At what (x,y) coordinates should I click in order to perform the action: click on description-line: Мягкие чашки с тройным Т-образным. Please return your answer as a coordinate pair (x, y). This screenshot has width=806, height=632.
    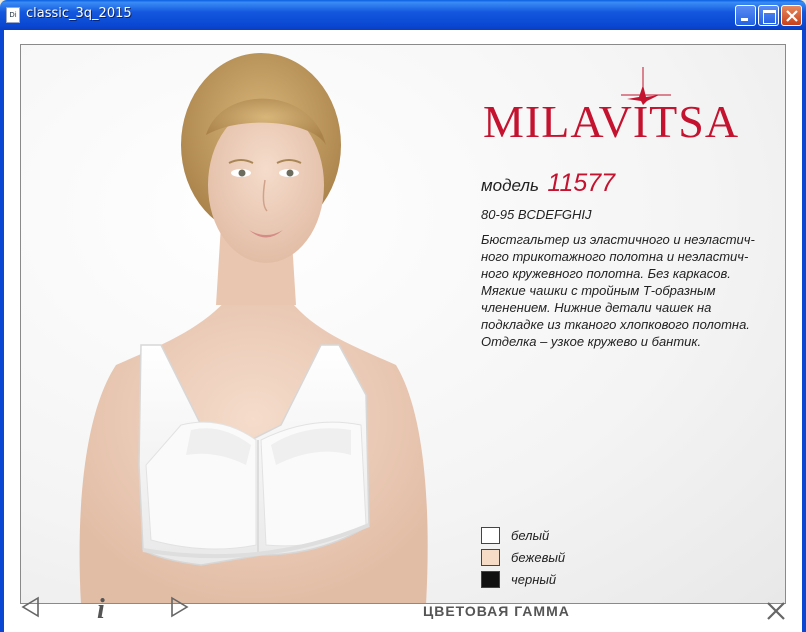
    Looking at the image, I should click on (598, 290).